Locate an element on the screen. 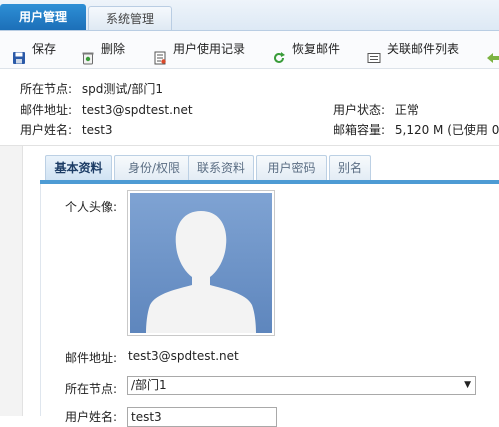 This screenshot has height=427, width=499. name-label: 用户姓名: is located at coordinates (46, 130).